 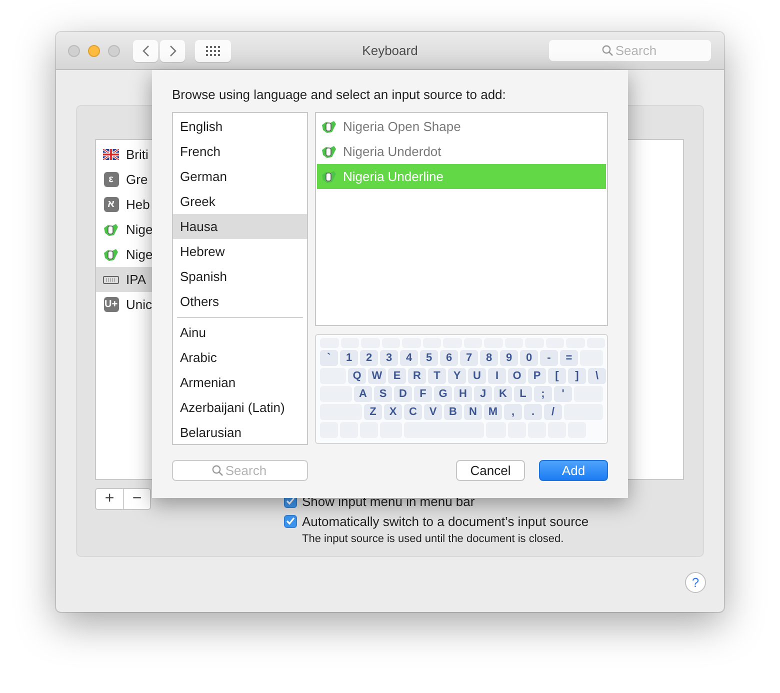 I want to click on key: C, so click(x=413, y=412).